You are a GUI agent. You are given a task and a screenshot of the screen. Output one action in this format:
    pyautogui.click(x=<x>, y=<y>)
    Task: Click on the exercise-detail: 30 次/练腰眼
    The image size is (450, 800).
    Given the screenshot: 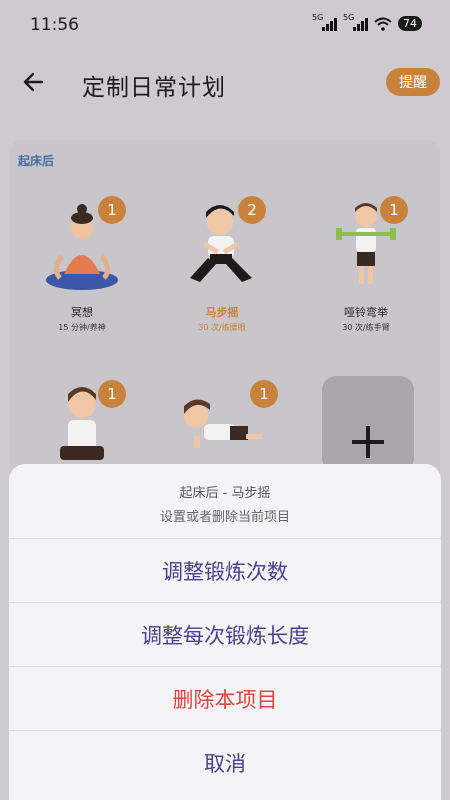 What is the action you would take?
    pyautogui.click(x=222, y=327)
    